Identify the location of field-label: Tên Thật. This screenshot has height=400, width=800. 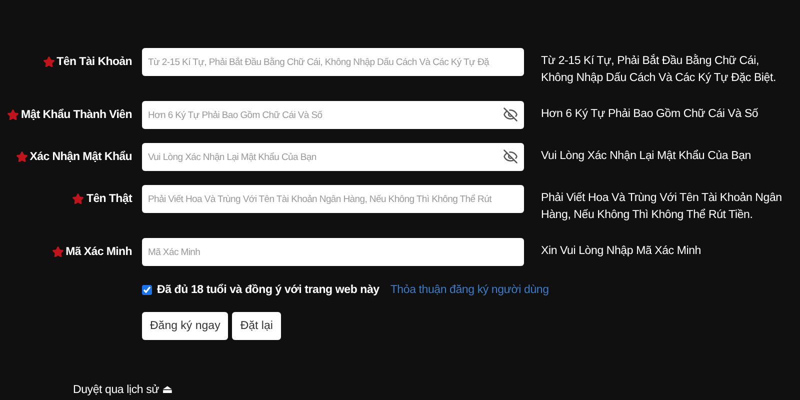
(109, 199).